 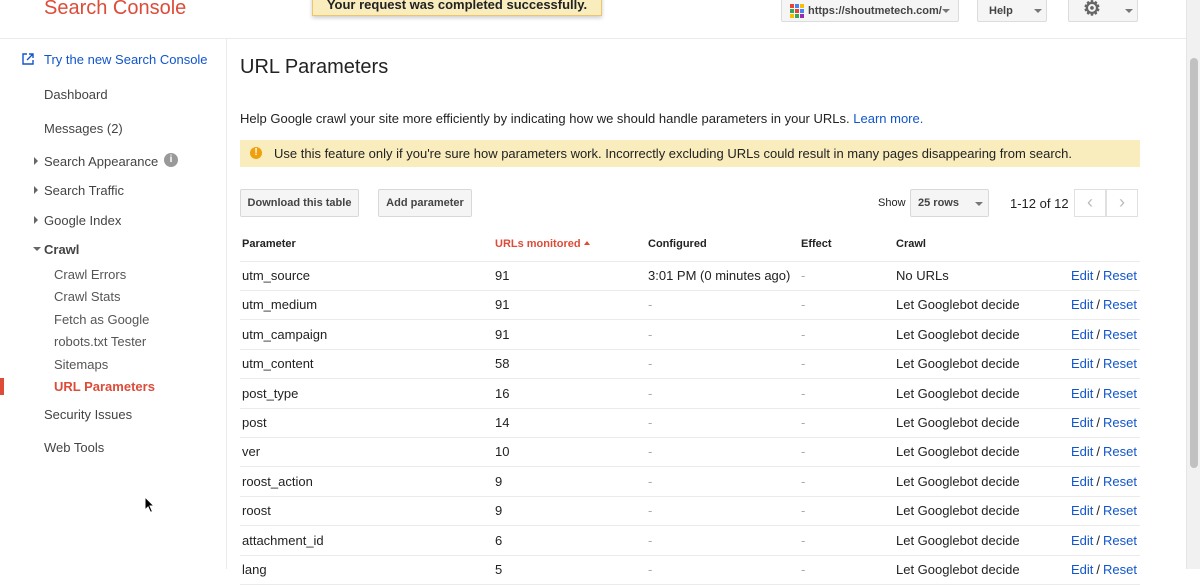 I want to click on warning-icon: !, so click(x=256, y=153).